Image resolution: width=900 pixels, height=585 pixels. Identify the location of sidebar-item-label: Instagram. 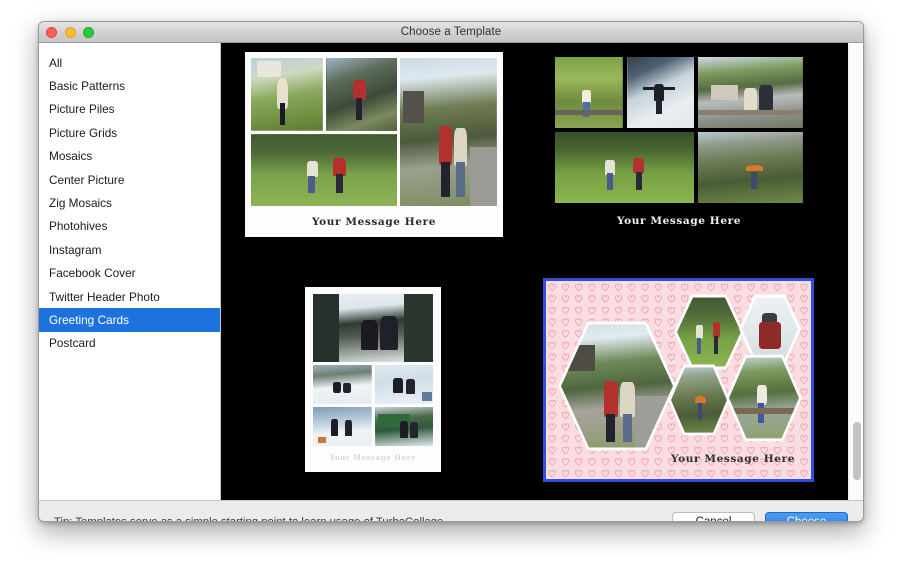
(75, 249).